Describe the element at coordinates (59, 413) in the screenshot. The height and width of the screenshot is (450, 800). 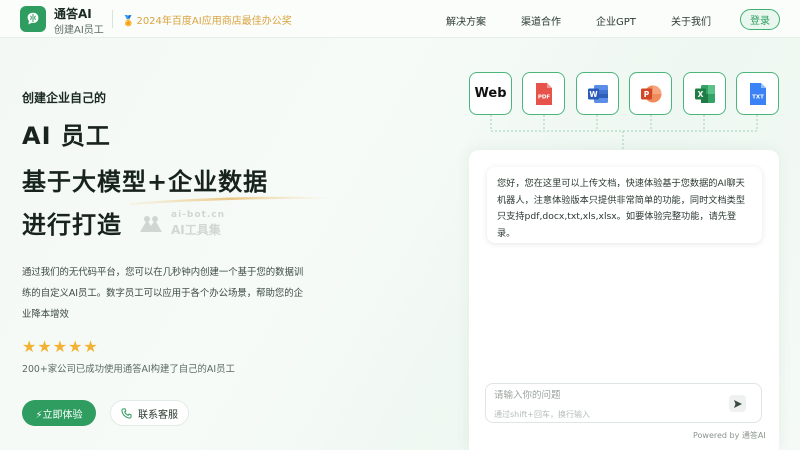
I see `try-now-button: ⚡立即体验` at that location.